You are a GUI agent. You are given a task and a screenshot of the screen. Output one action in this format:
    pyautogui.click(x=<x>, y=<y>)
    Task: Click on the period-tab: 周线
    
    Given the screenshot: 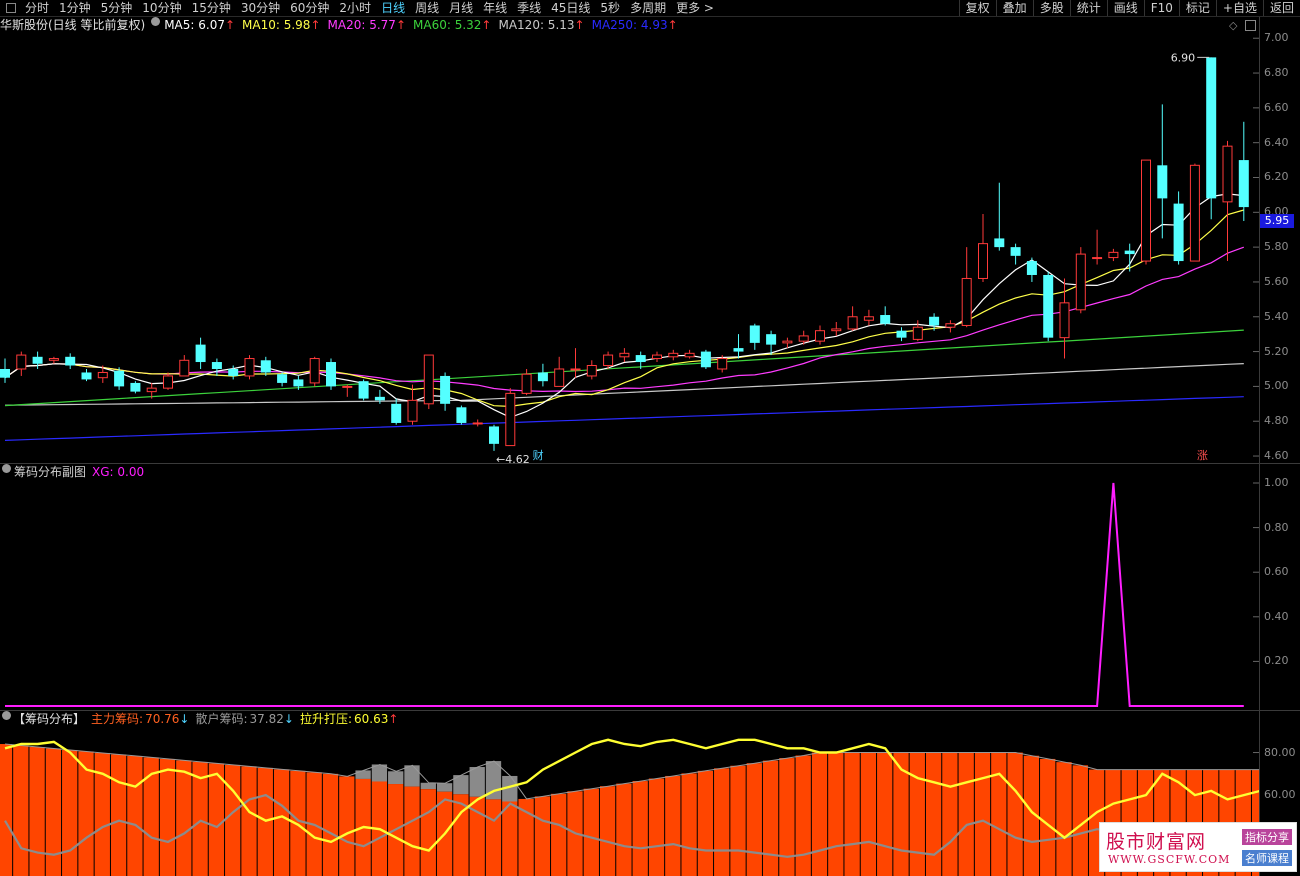 What is the action you would take?
    pyautogui.click(x=427, y=8)
    